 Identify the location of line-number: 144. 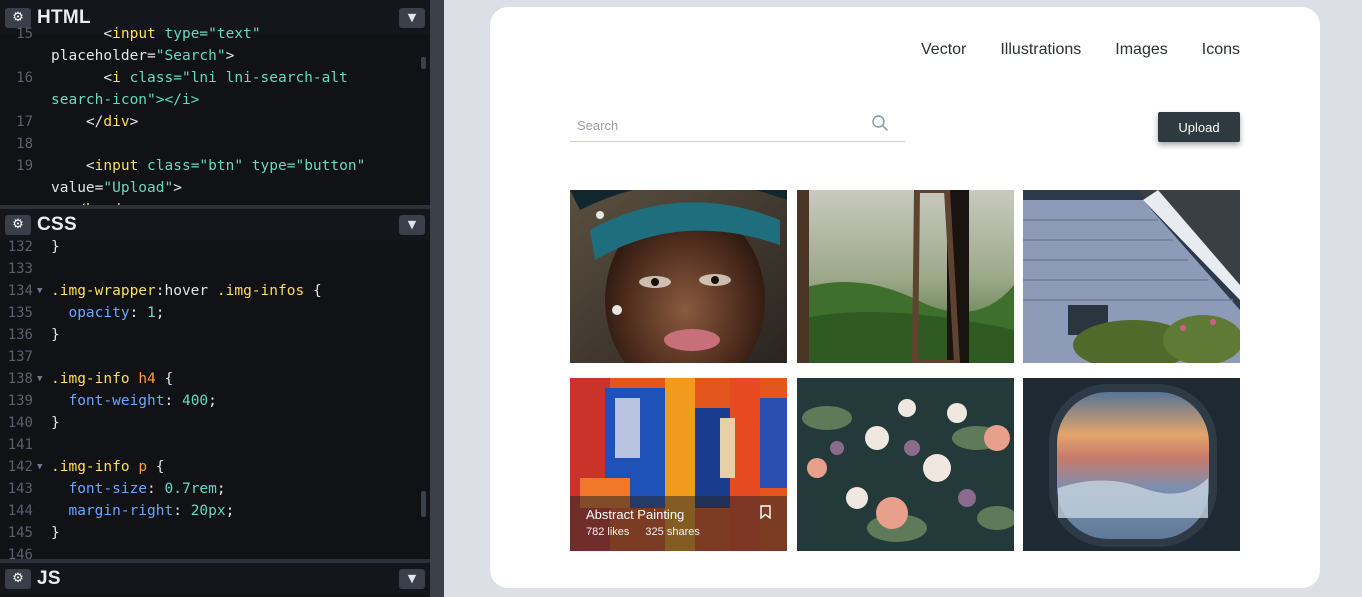
(20, 511).